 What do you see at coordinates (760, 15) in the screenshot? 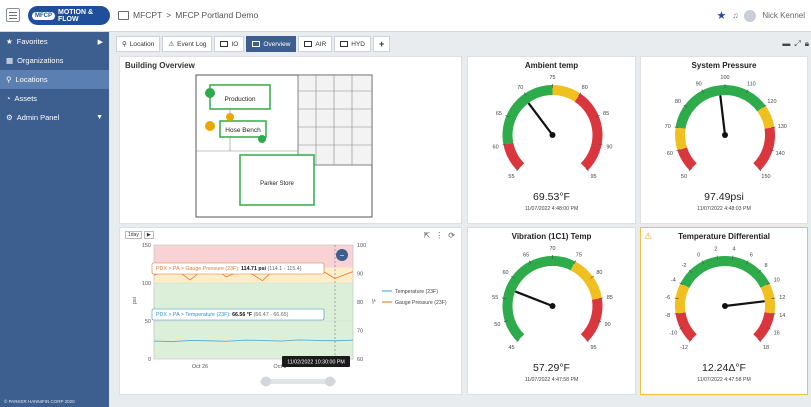
I see `top-right-icons: ★ ♫ Nick Kennel` at bounding box center [760, 15].